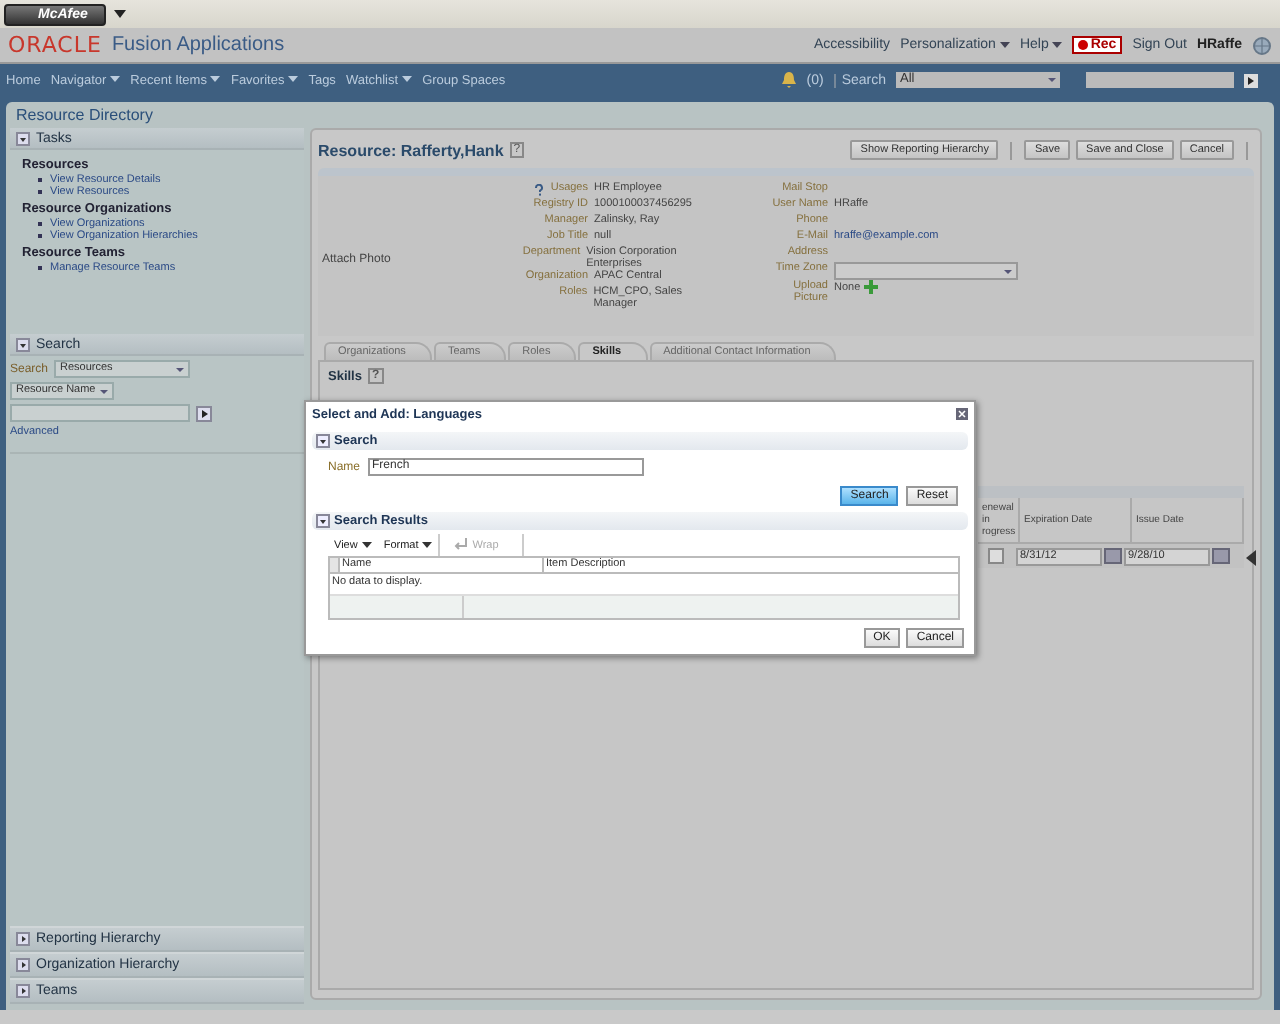  Describe the element at coordinates (962, 414) in the screenshot. I see `close-icon` at that location.